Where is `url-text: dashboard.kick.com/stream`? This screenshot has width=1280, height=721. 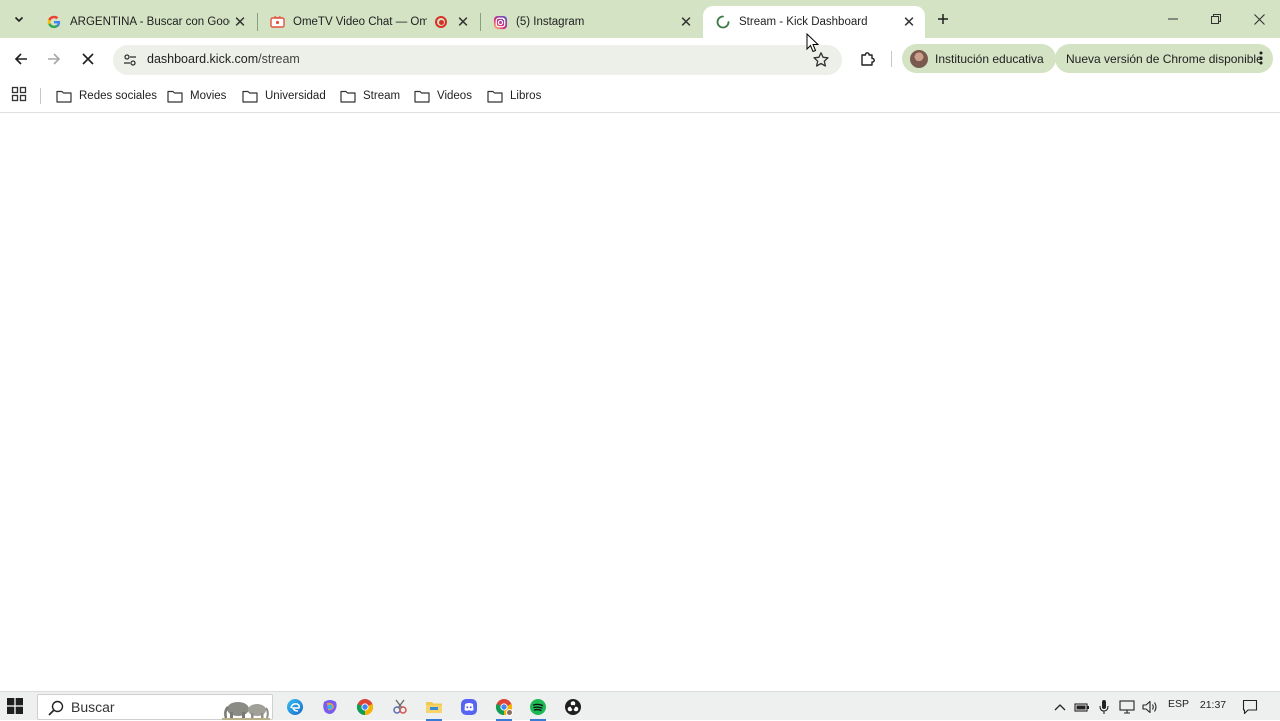 url-text: dashboard.kick.com/stream is located at coordinates (223, 59).